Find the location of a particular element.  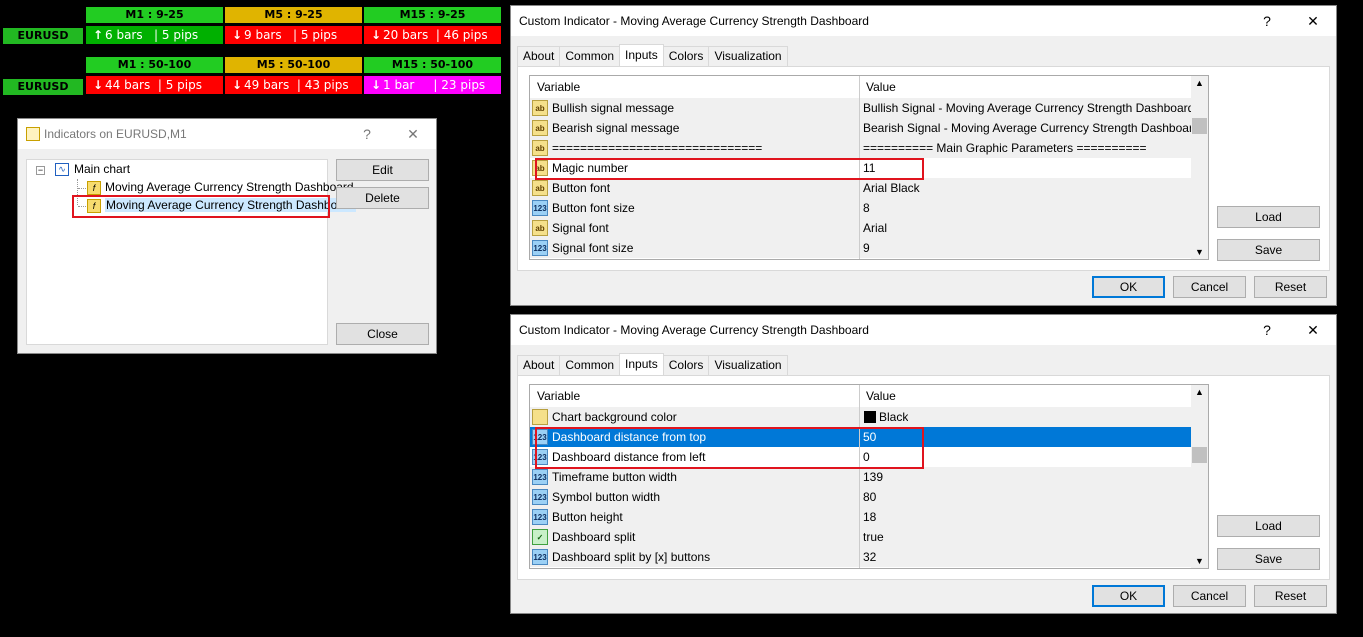

variable-value: 9 is located at coordinates (866, 248).